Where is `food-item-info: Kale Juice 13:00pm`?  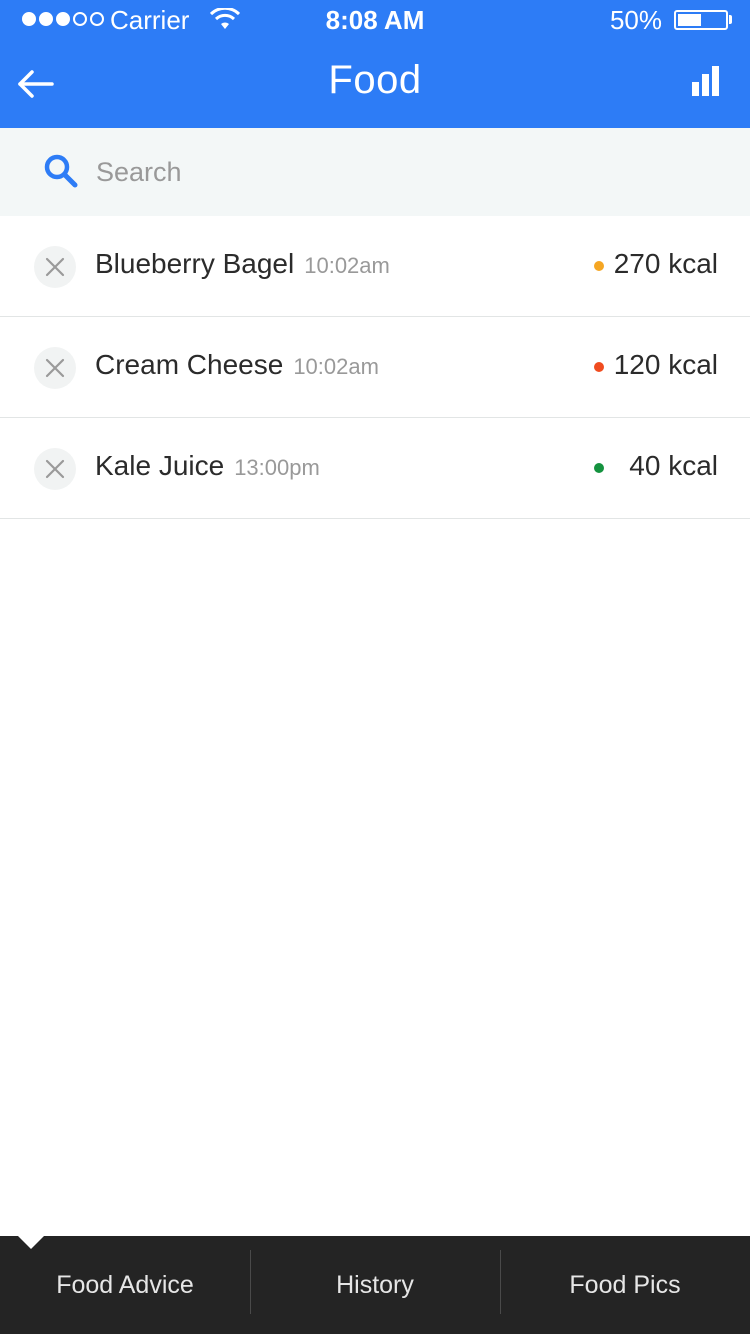
food-item-info: Kale Juice 13:00pm is located at coordinates (207, 466).